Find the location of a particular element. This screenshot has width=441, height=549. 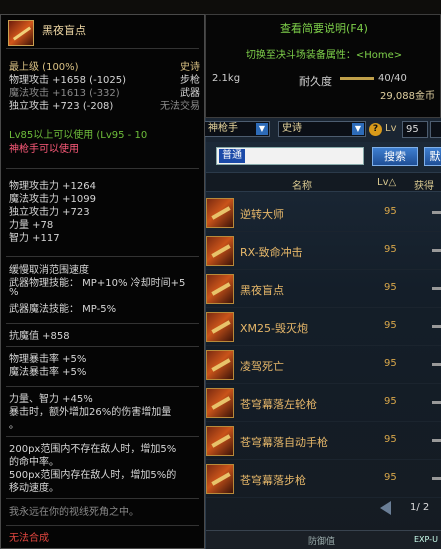

item-table-header: 名称 Lv△ 获得 is located at coordinates (323, 182).